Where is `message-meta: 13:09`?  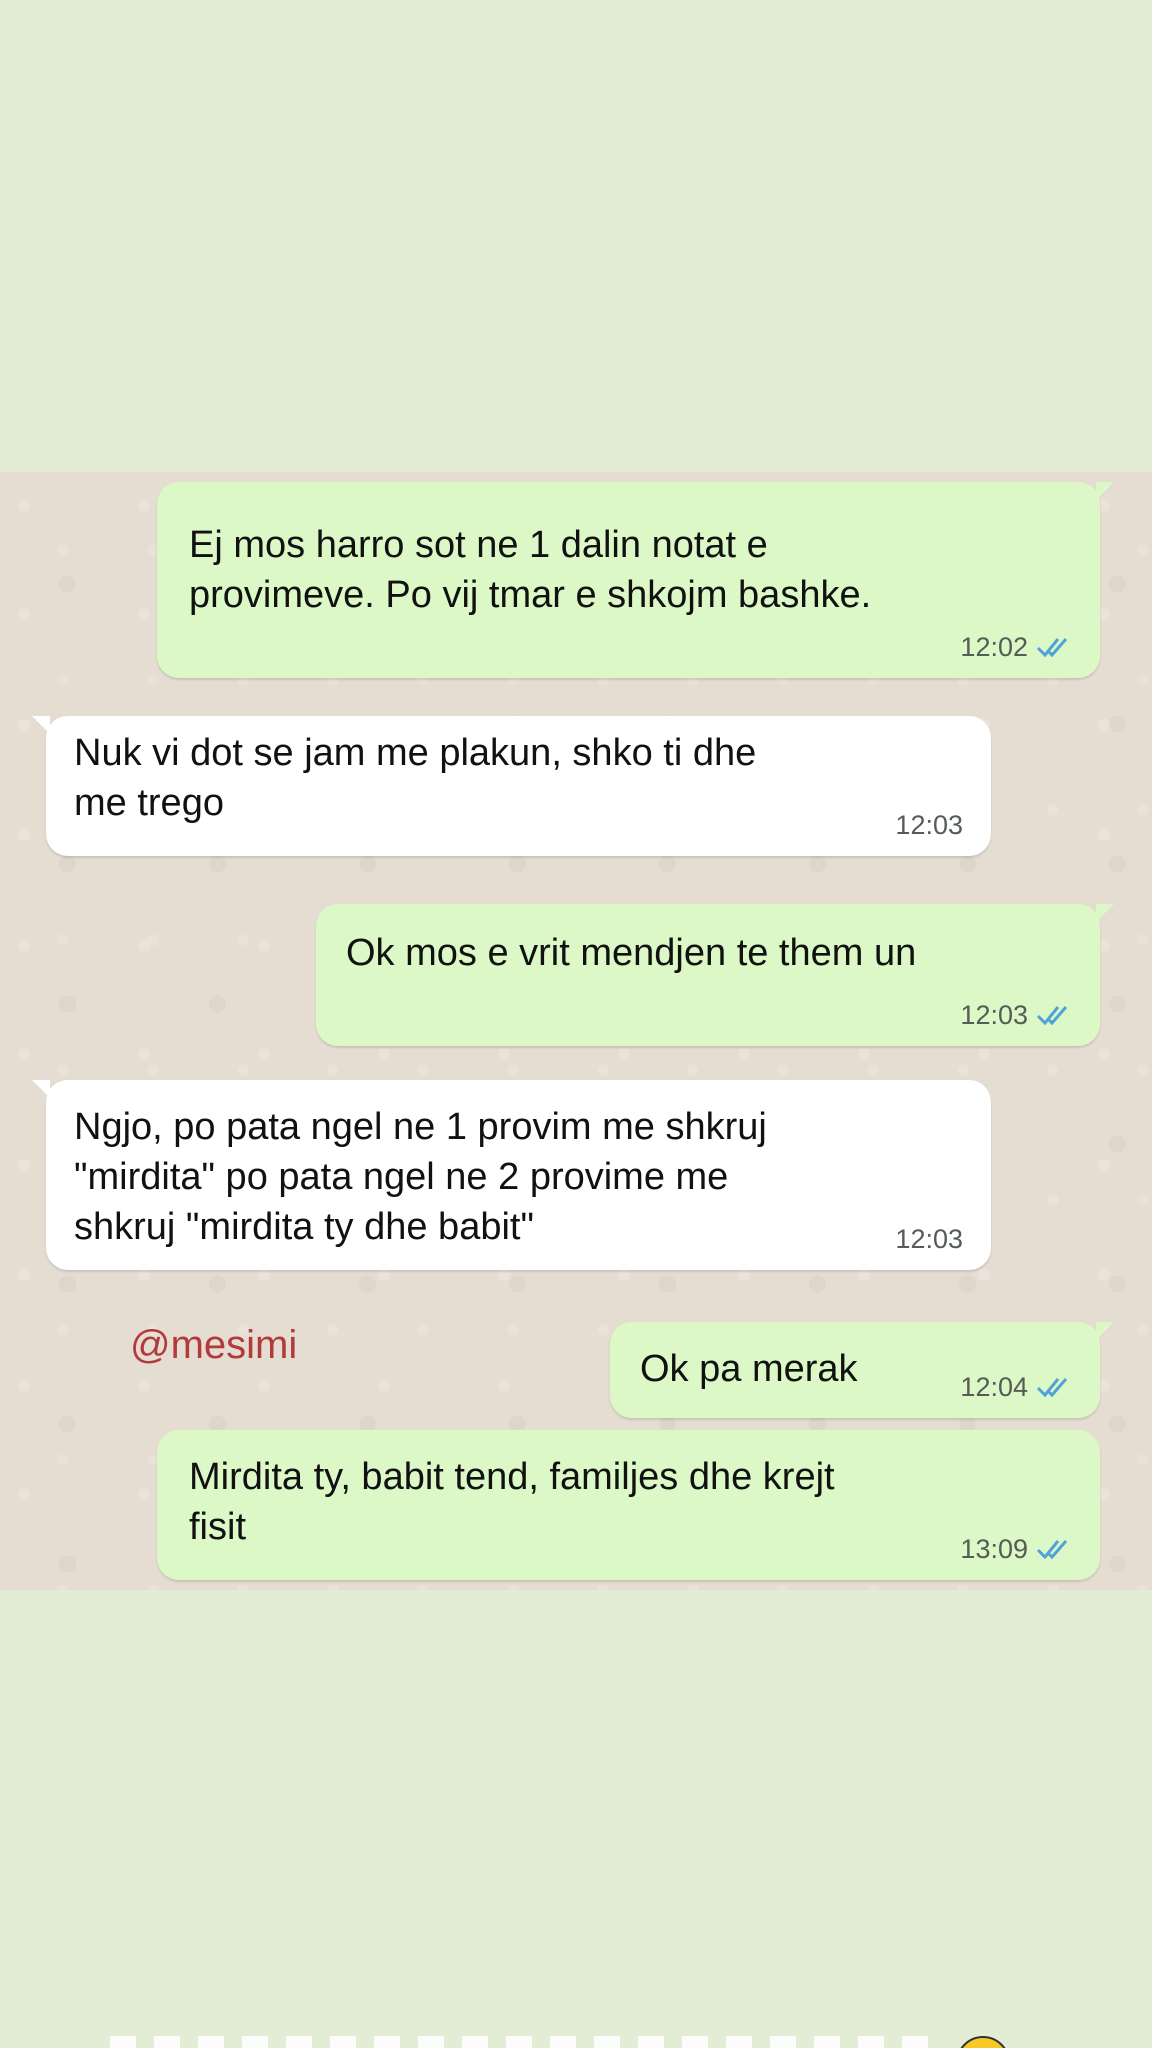
message-meta: 13:09 is located at coordinates (1016, 1549).